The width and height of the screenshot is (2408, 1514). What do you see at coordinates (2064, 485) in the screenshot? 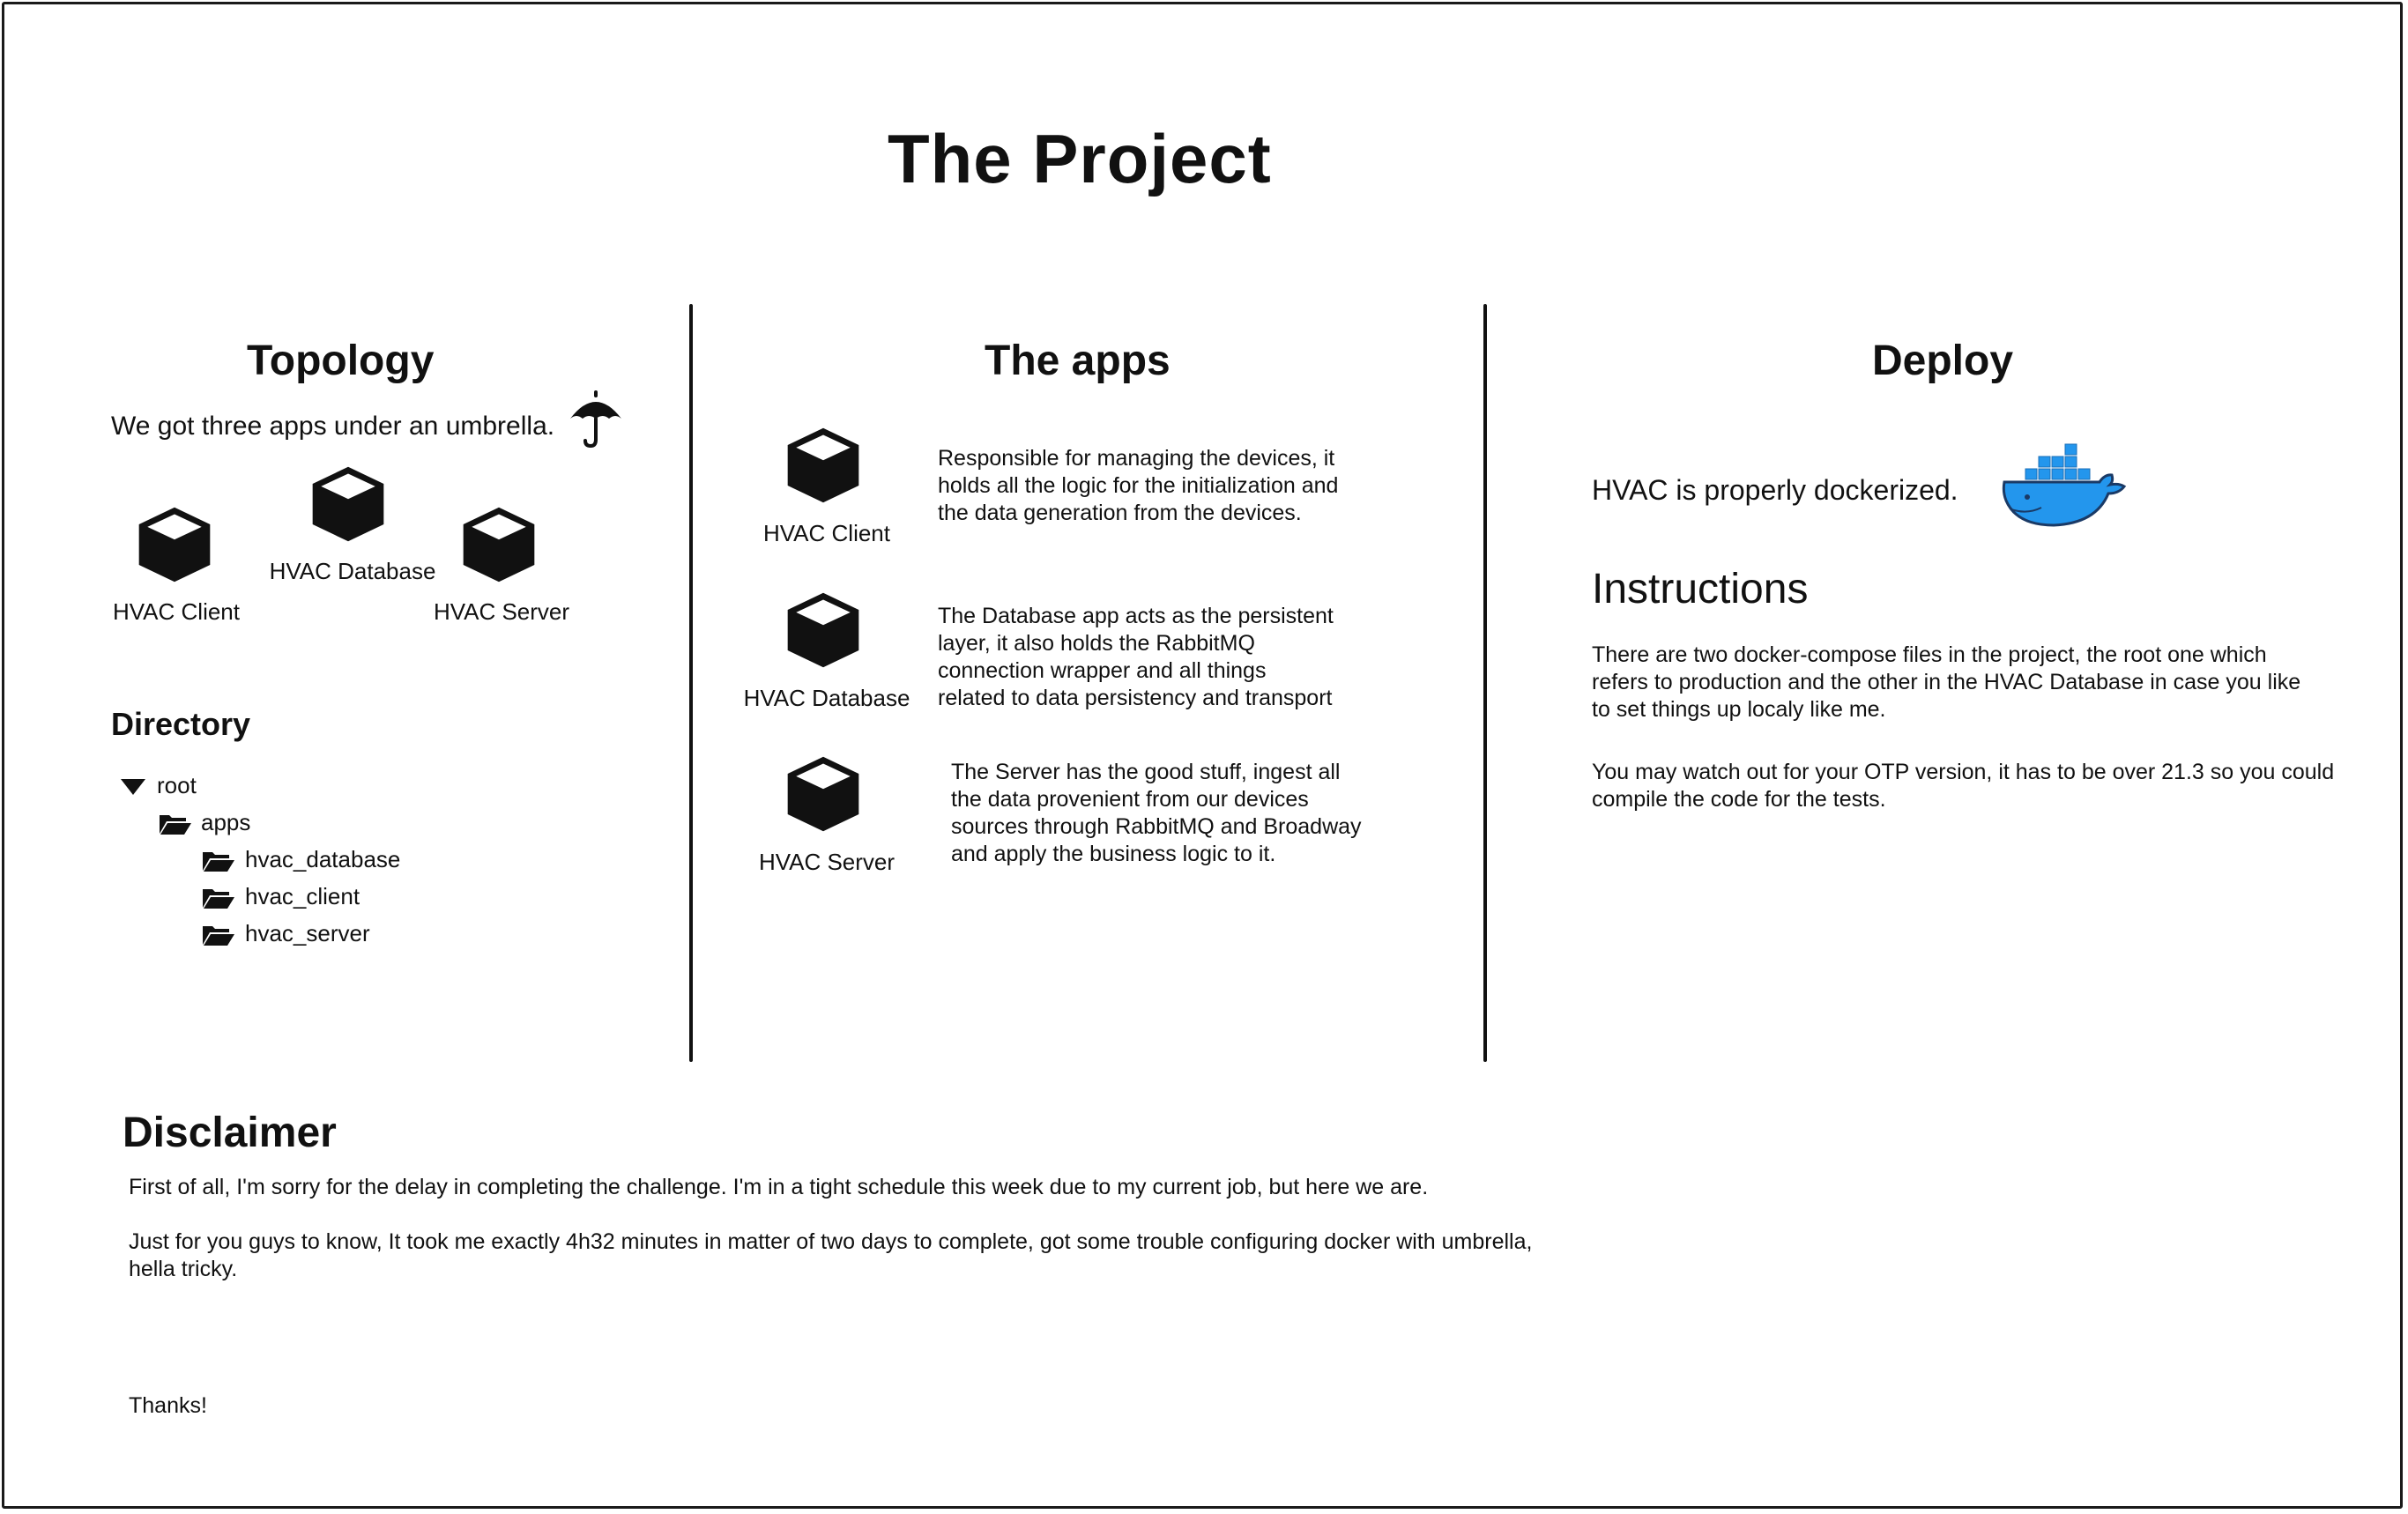
I see `docker-whale-icon` at bounding box center [2064, 485].